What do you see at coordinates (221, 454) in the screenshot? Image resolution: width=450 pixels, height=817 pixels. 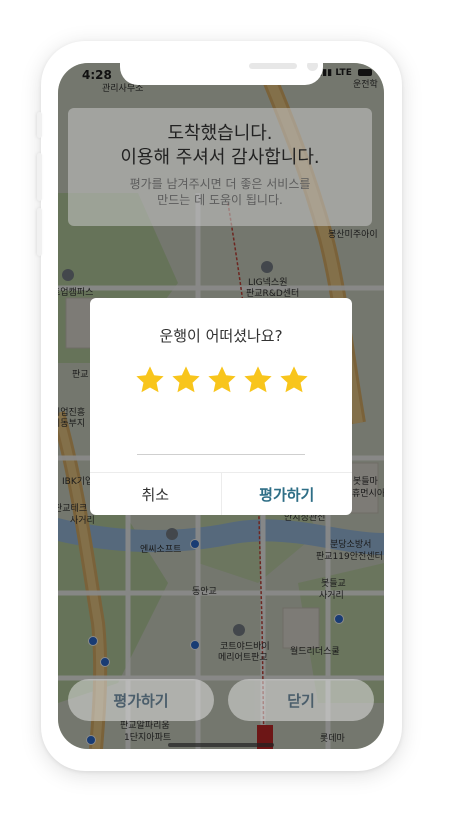 I see `comment-input` at bounding box center [221, 454].